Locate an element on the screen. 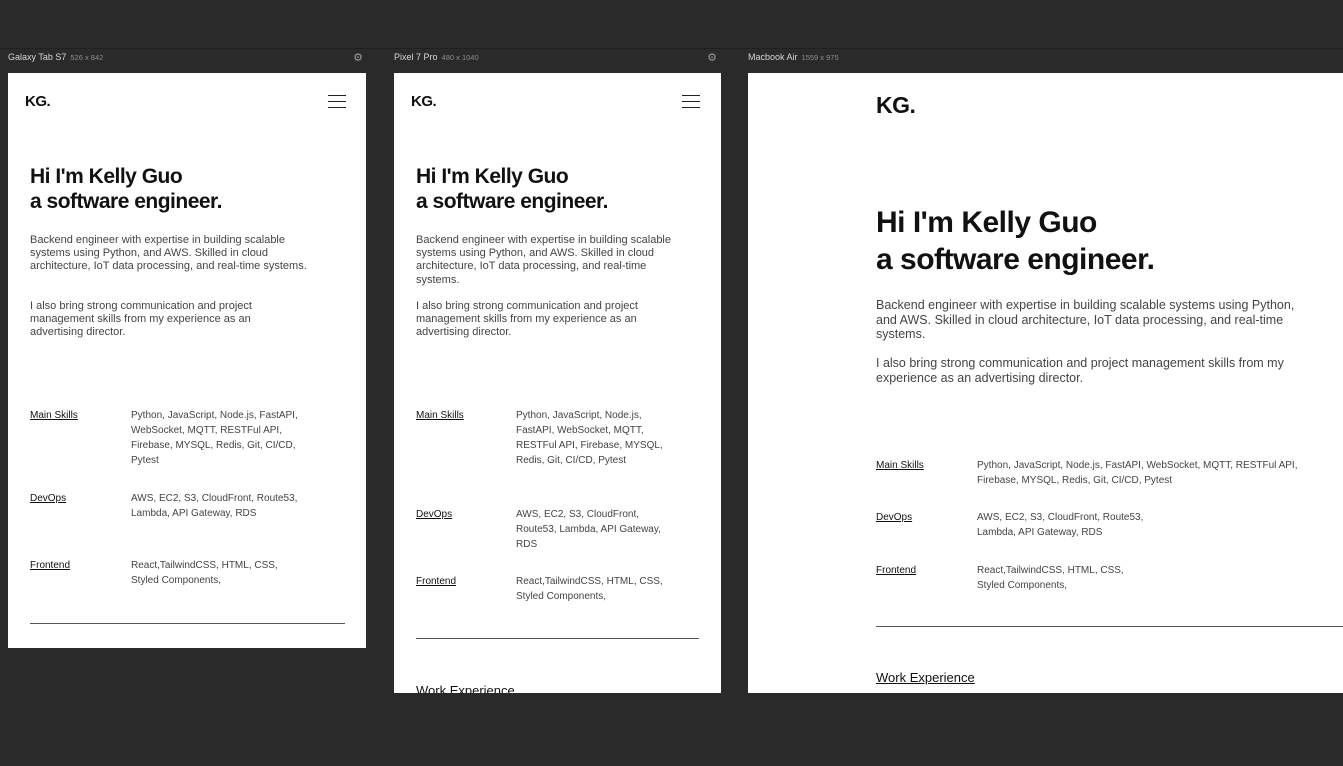 The height and width of the screenshot is (766, 1343). device-label-tablet: Galaxy Tab S7 526 x 842 is located at coordinates (55, 59).